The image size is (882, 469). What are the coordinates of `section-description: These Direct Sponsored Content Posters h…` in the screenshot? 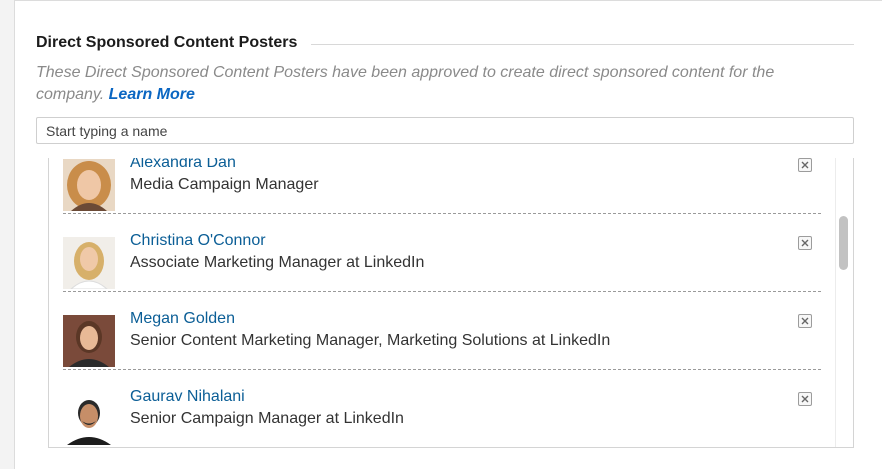 It's located at (441, 84).